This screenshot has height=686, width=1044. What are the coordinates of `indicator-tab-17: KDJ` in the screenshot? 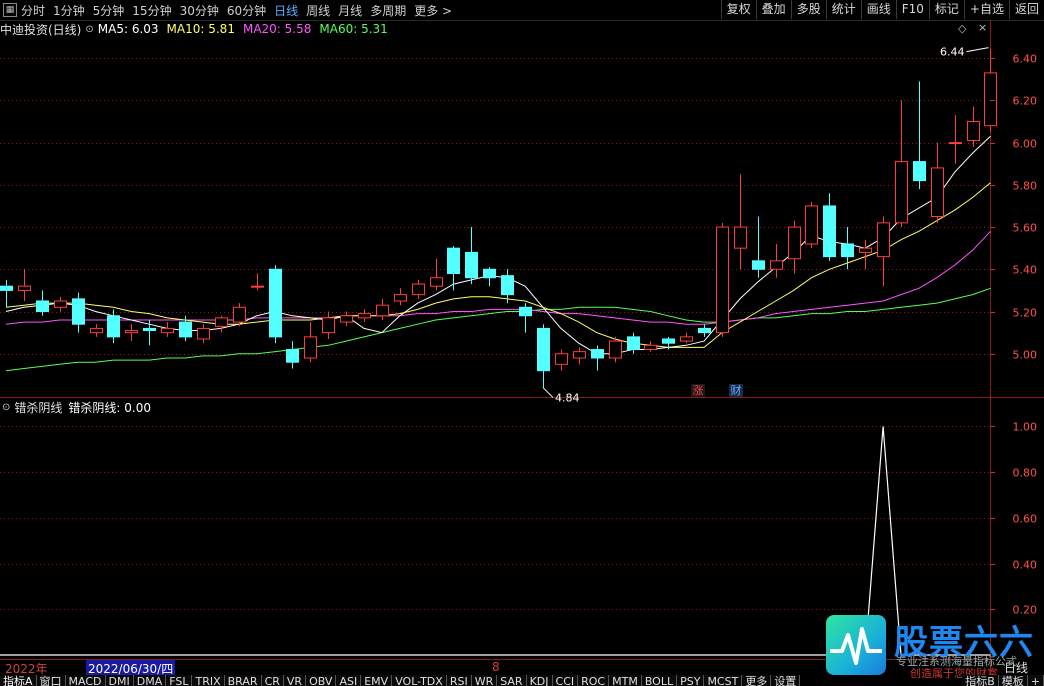 It's located at (539, 680).